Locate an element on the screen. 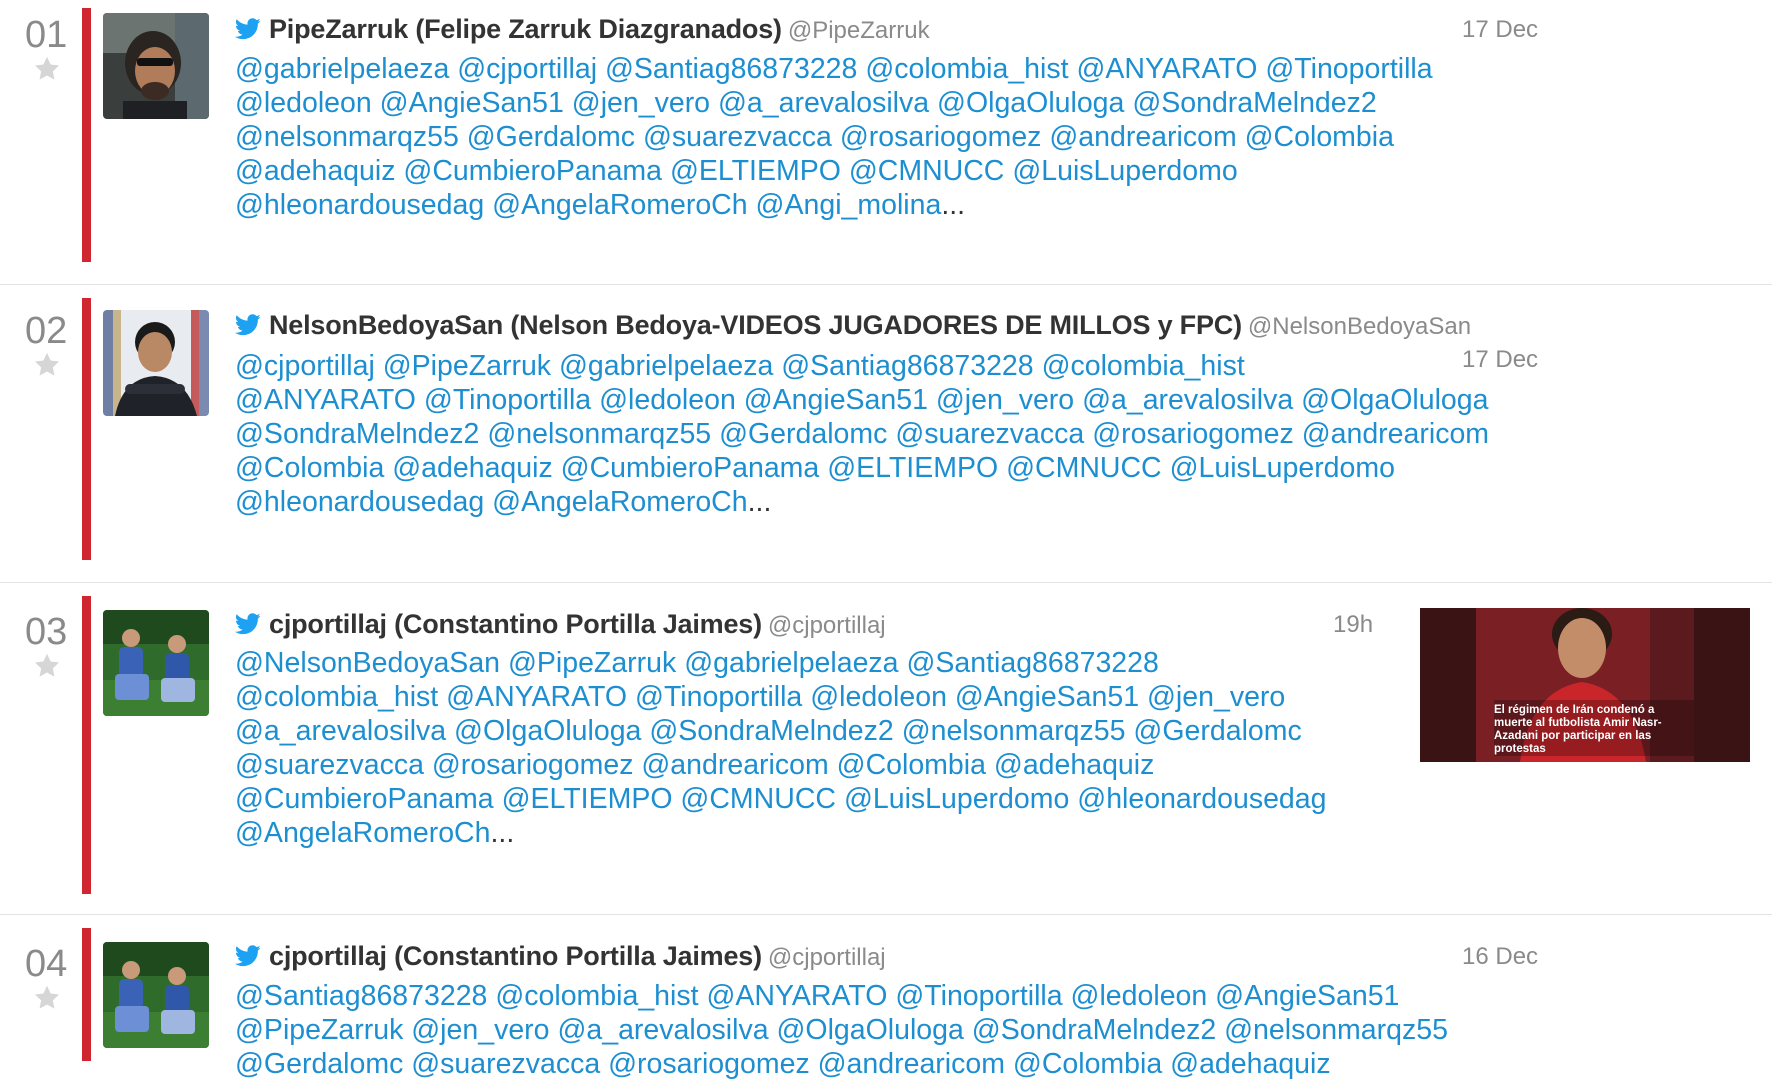 The width and height of the screenshot is (1772, 1081). tweet-timestamp: 16 Dec is located at coordinates (1500, 957).